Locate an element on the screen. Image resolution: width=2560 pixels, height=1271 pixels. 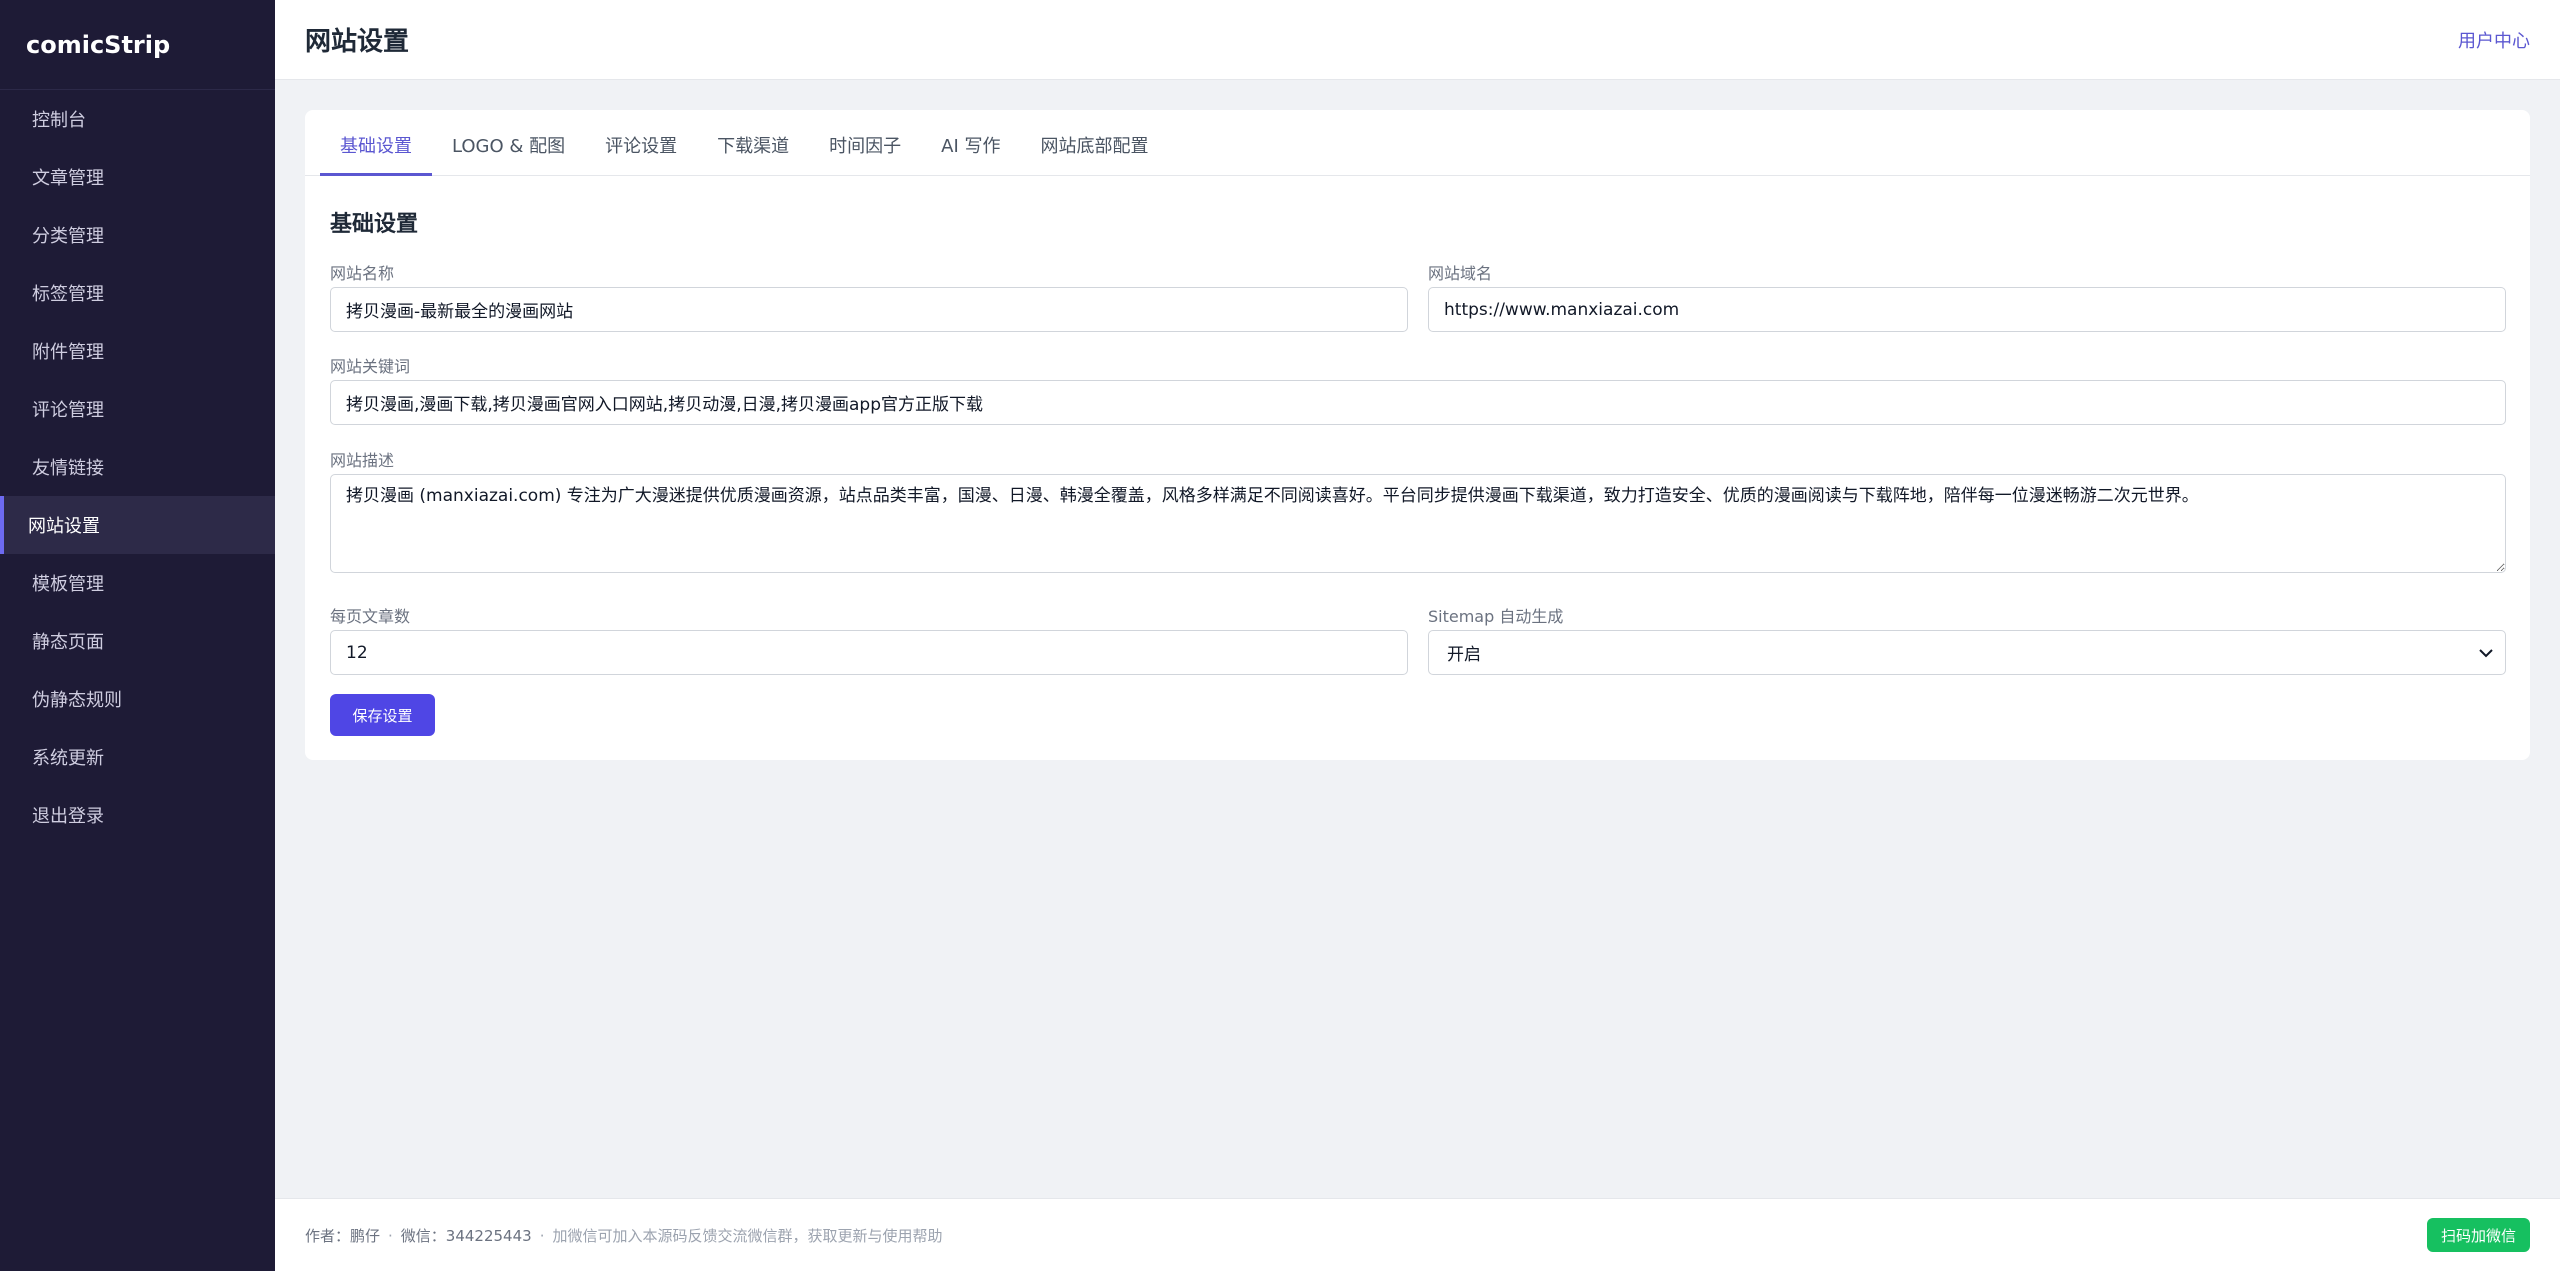
tab-download-channels: 下载渠道 is located at coordinates (753, 143).